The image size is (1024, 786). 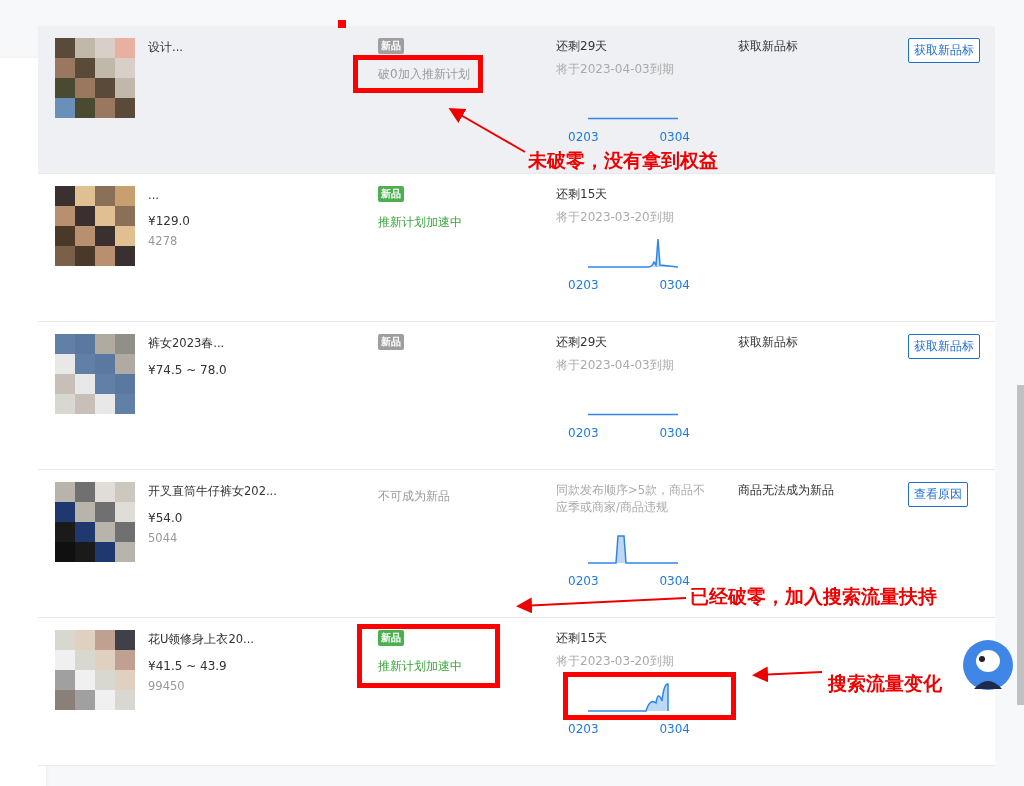 What do you see at coordinates (1020, 545) in the screenshot?
I see `scrollbar` at bounding box center [1020, 545].